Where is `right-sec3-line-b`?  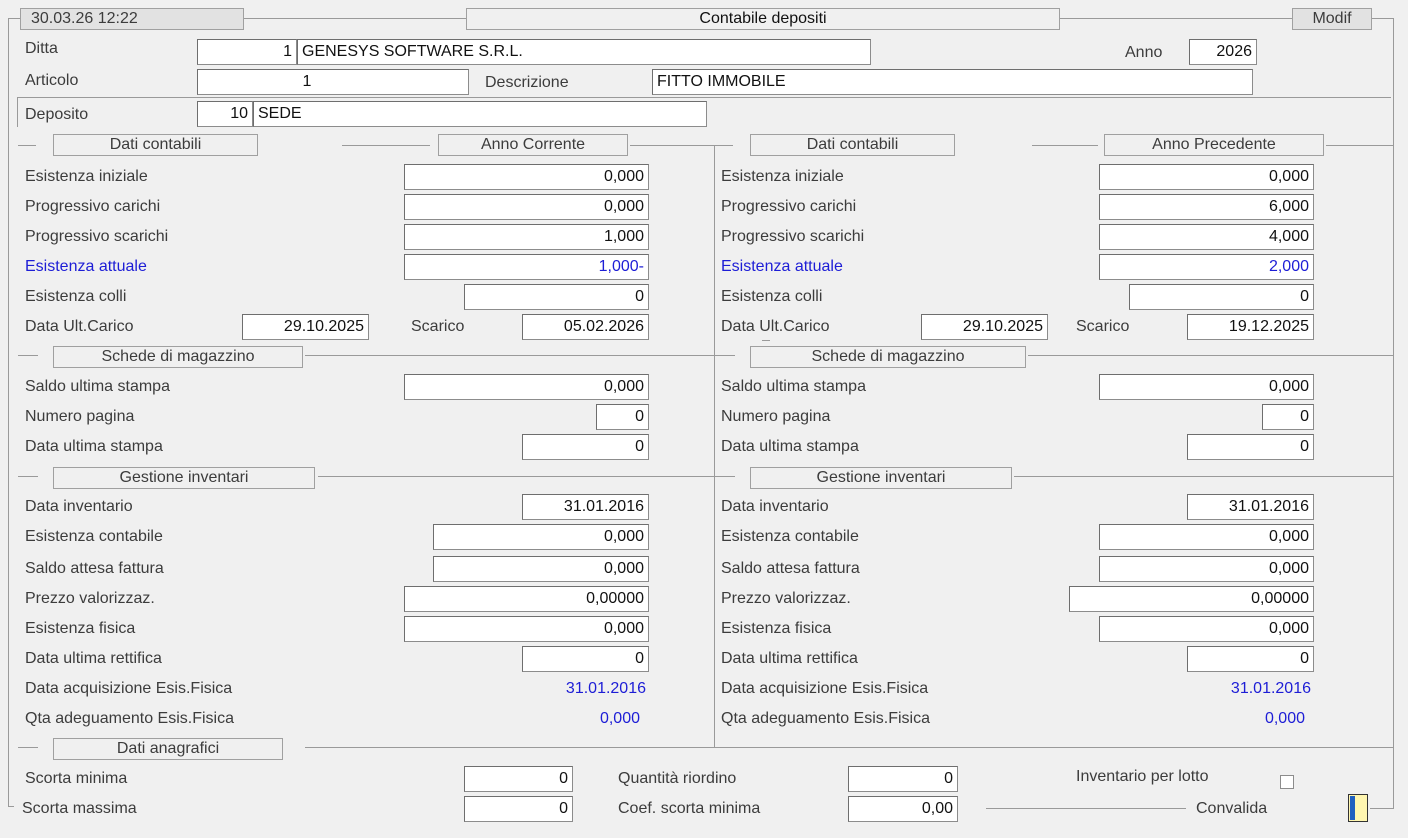
right-sec3-line-b is located at coordinates (1203, 476).